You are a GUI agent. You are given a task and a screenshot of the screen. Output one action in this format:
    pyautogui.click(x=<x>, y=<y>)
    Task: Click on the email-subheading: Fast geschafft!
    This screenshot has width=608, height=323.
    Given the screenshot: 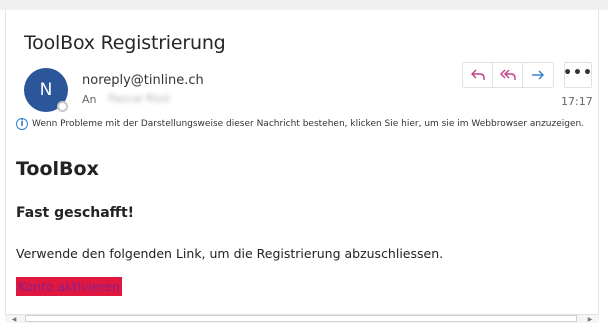 What is the action you would take?
    pyautogui.click(x=75, y=213)
    